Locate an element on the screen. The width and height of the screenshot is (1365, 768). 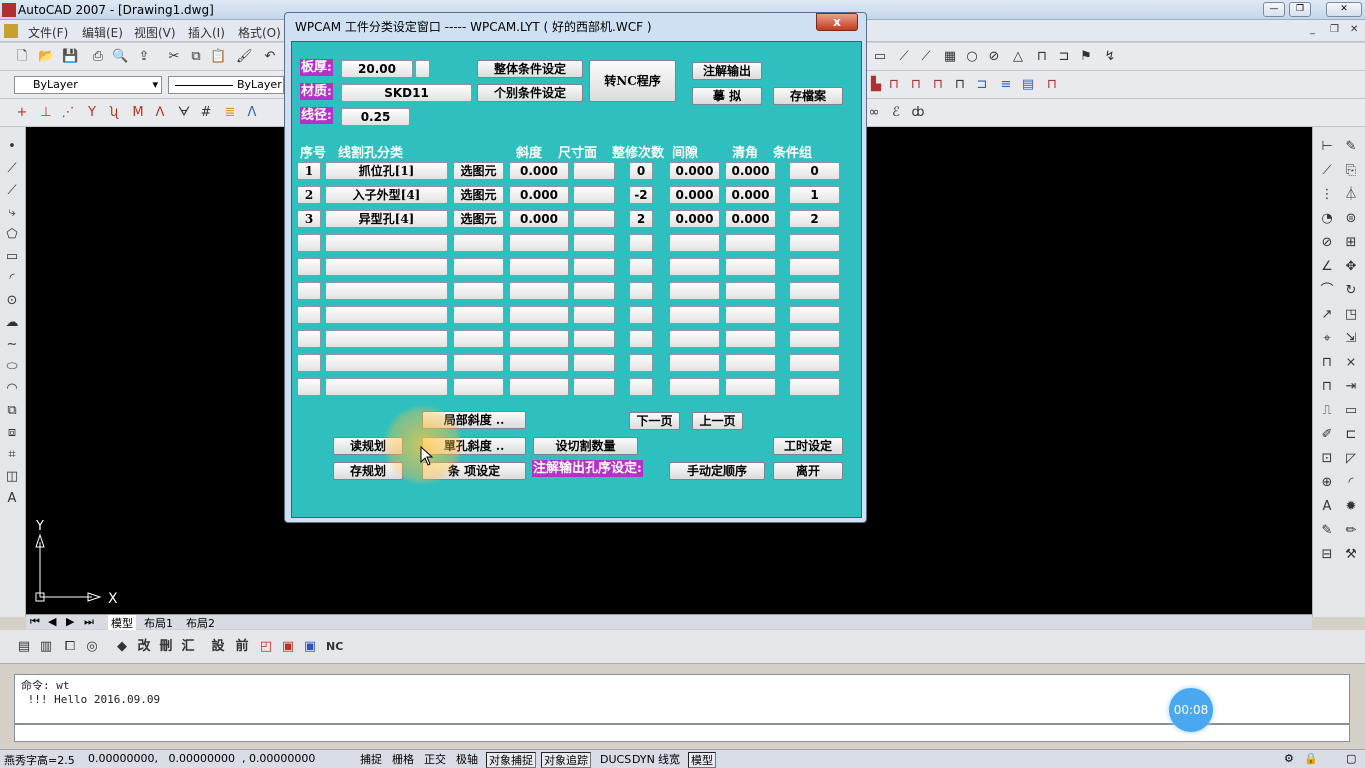
summary-char-icon: 汇 is located at coordinates (188, 647).